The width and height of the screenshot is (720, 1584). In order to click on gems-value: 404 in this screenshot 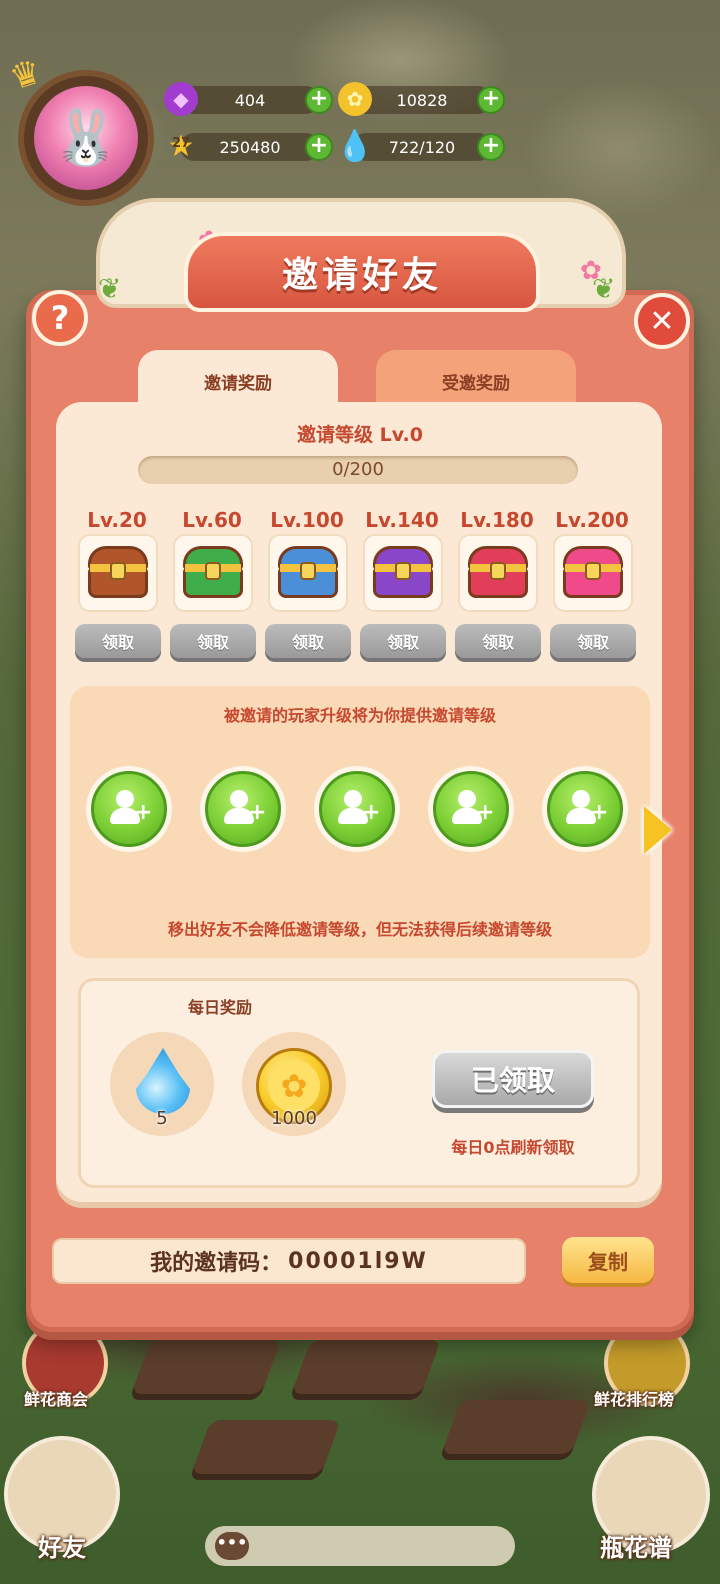, I will do `click(250, 100)`.